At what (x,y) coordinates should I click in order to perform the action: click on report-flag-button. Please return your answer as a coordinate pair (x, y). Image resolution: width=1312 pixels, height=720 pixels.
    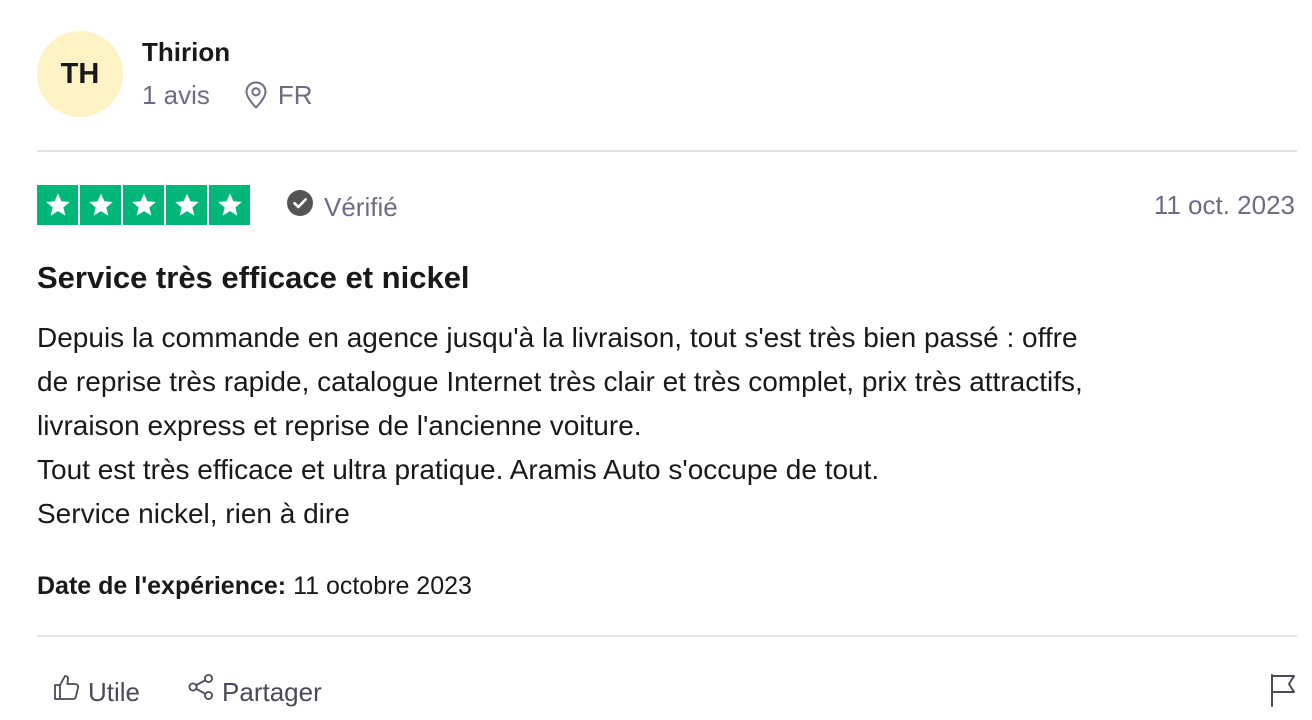
    Looking at the image, I should click on (1283, 692).